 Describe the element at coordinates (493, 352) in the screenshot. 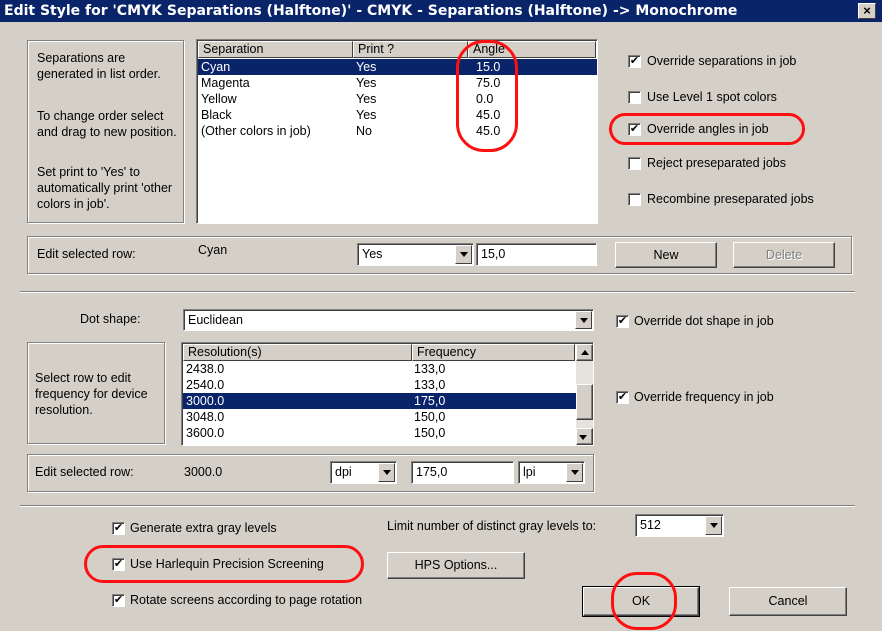

I see `col-header-frequency: Frequency` at that location.